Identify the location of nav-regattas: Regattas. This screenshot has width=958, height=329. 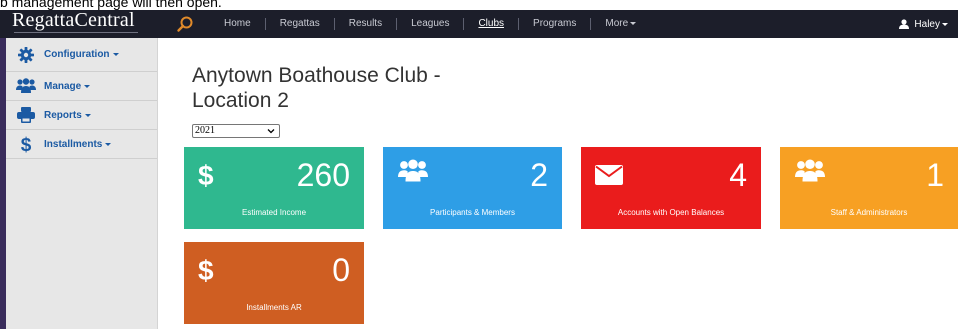
(300, 24).